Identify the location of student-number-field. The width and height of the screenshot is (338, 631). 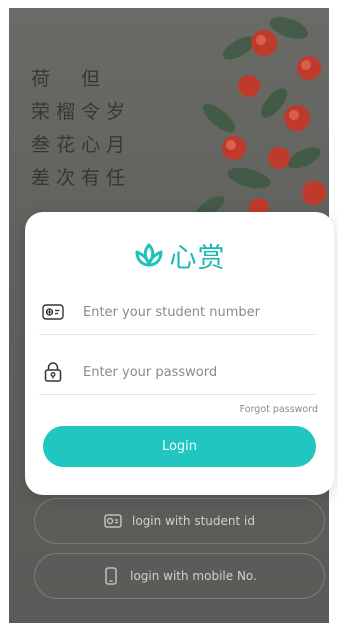
(177, 312).